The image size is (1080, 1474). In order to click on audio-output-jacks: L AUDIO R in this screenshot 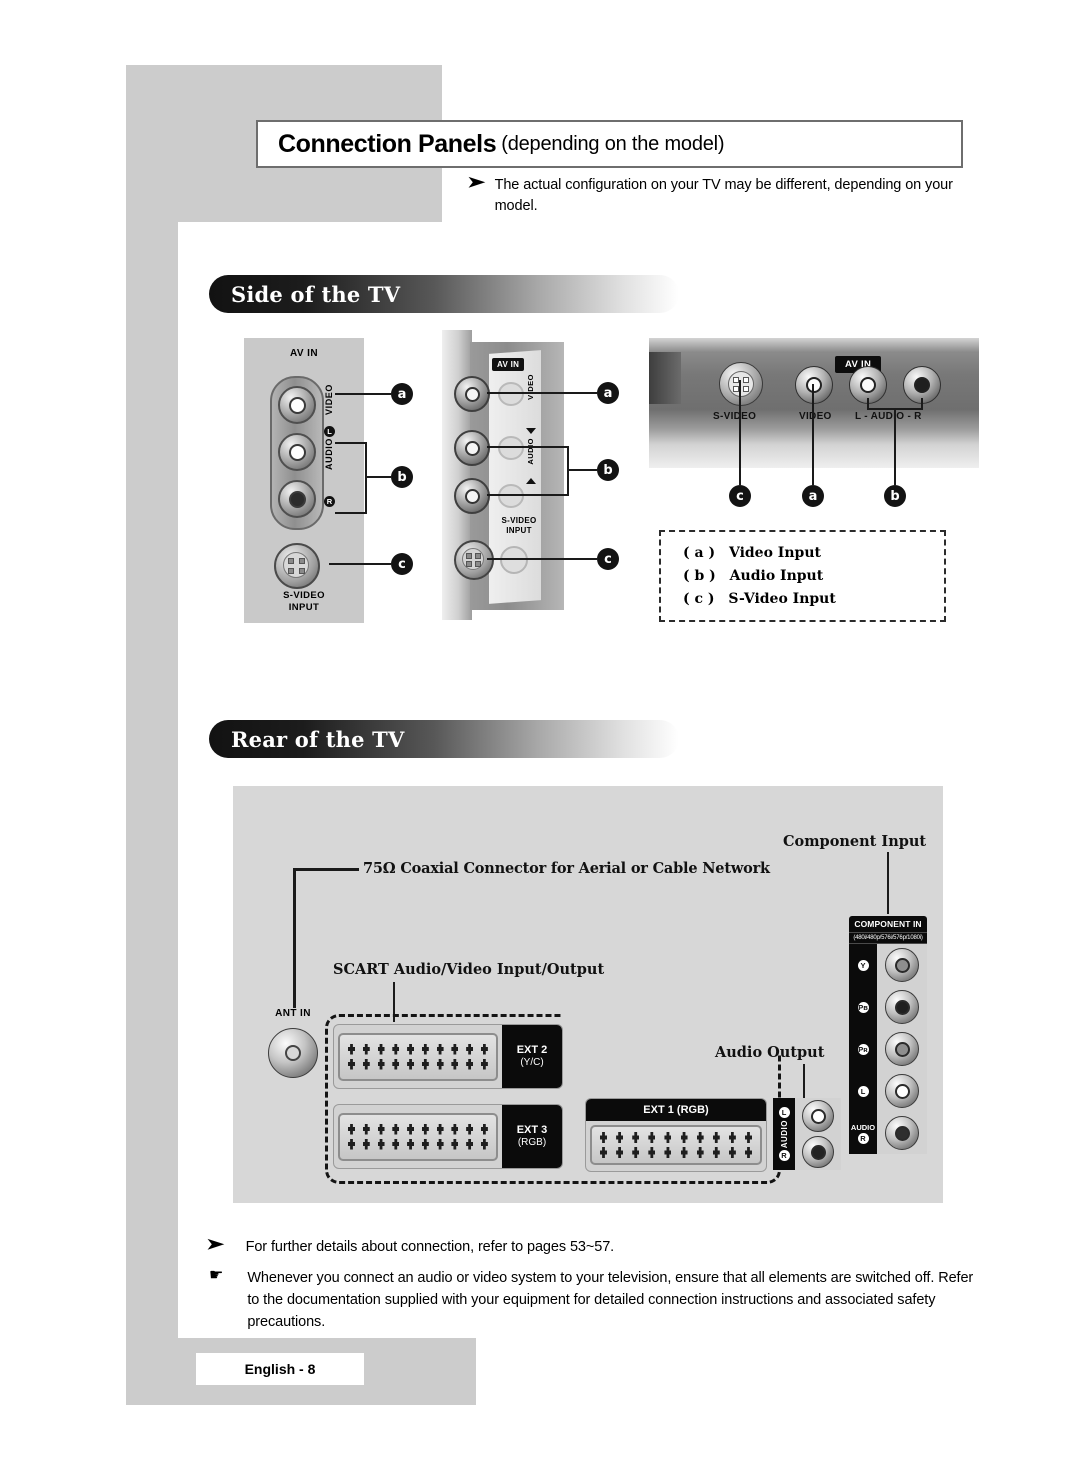, I will do `click(807, 1134)`.